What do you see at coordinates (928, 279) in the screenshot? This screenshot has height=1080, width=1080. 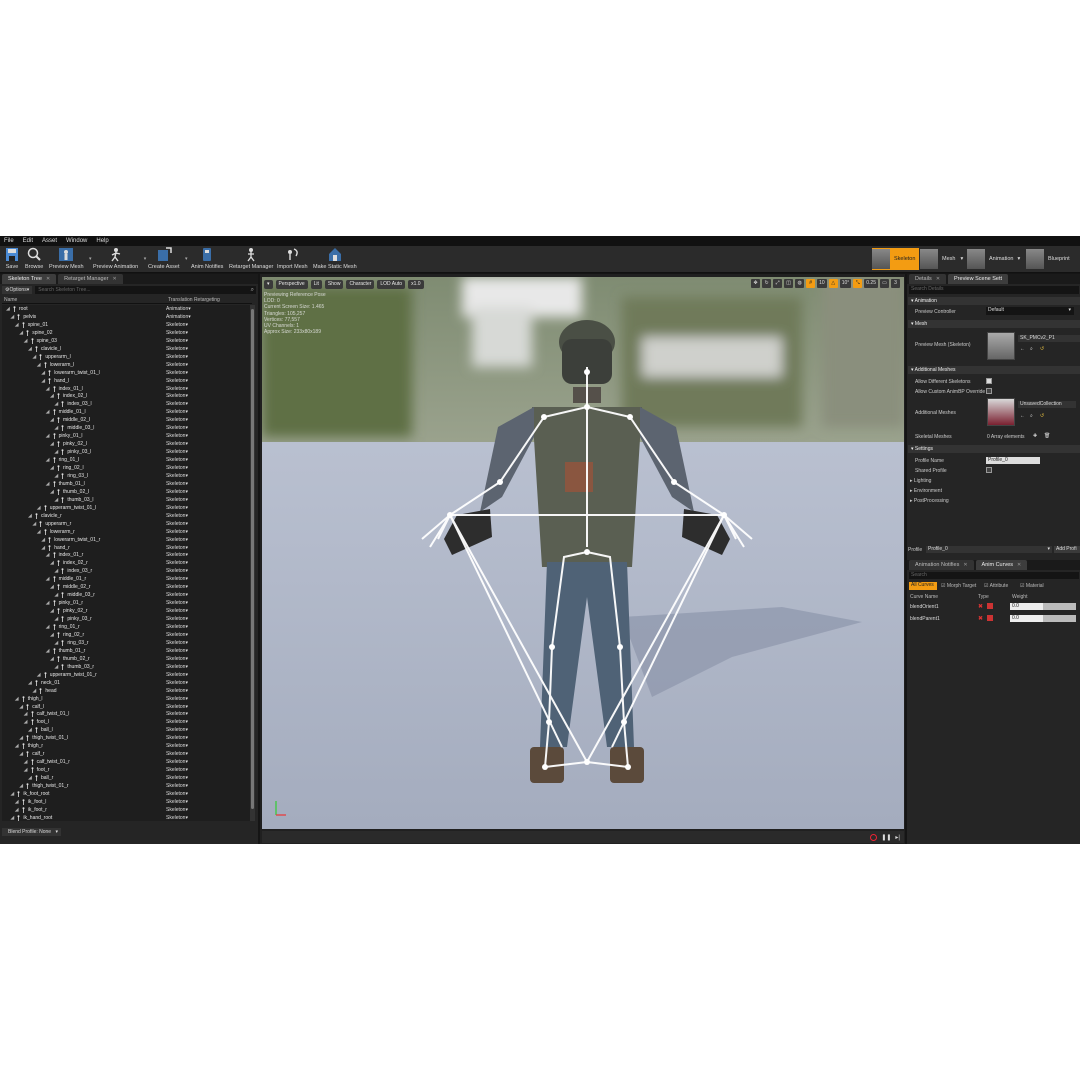 I see `tab-details: Details ✕` at bounding box center [928, 279].